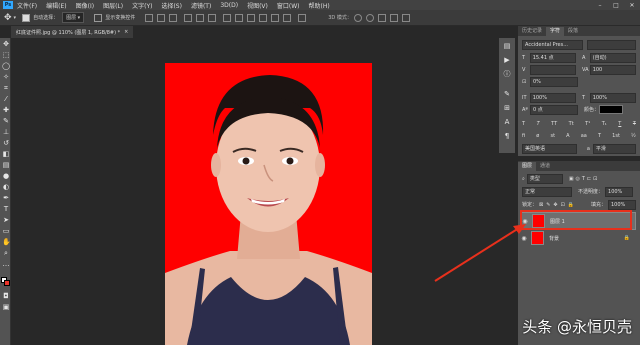 The width and height of the screenshot is (640, 345). What do you see at coordinates (576, 220) in the screenshot?
I see `annotation-highlight-box` at bounding box center [576, 220].